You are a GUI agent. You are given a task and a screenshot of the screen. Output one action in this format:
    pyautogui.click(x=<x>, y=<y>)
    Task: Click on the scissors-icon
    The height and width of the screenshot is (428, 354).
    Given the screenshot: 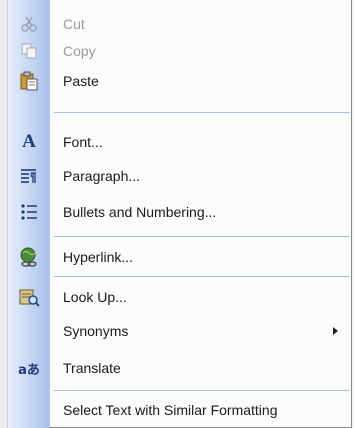 What is the action you would take?
    pyautogui.click(x=29, y=24)
    